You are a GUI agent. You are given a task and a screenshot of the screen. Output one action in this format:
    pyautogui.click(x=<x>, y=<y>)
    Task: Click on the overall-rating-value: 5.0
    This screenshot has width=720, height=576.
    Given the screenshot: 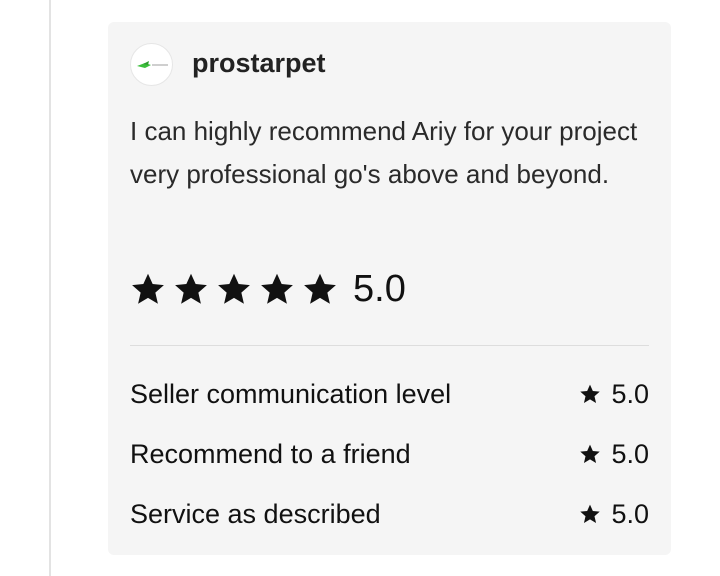 What is the action you would take?
    pyautogui.click(x=379, y=289)
    